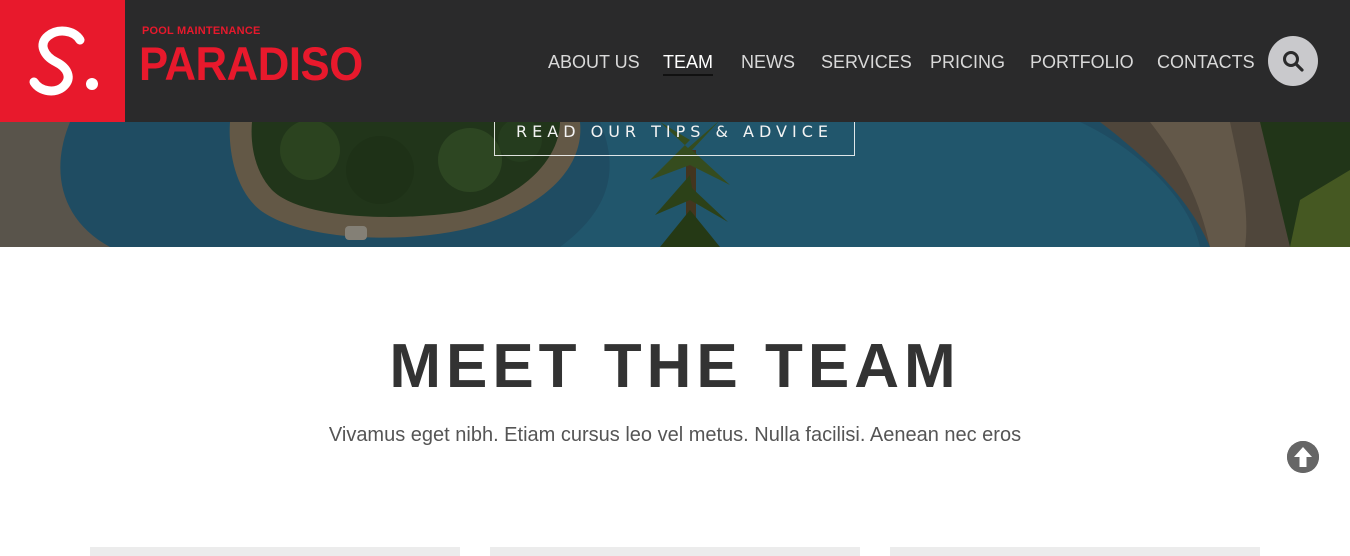 Image resolution: width=1350 pixels, height=556 pixels. I want to click on logo, so click(62, 61).